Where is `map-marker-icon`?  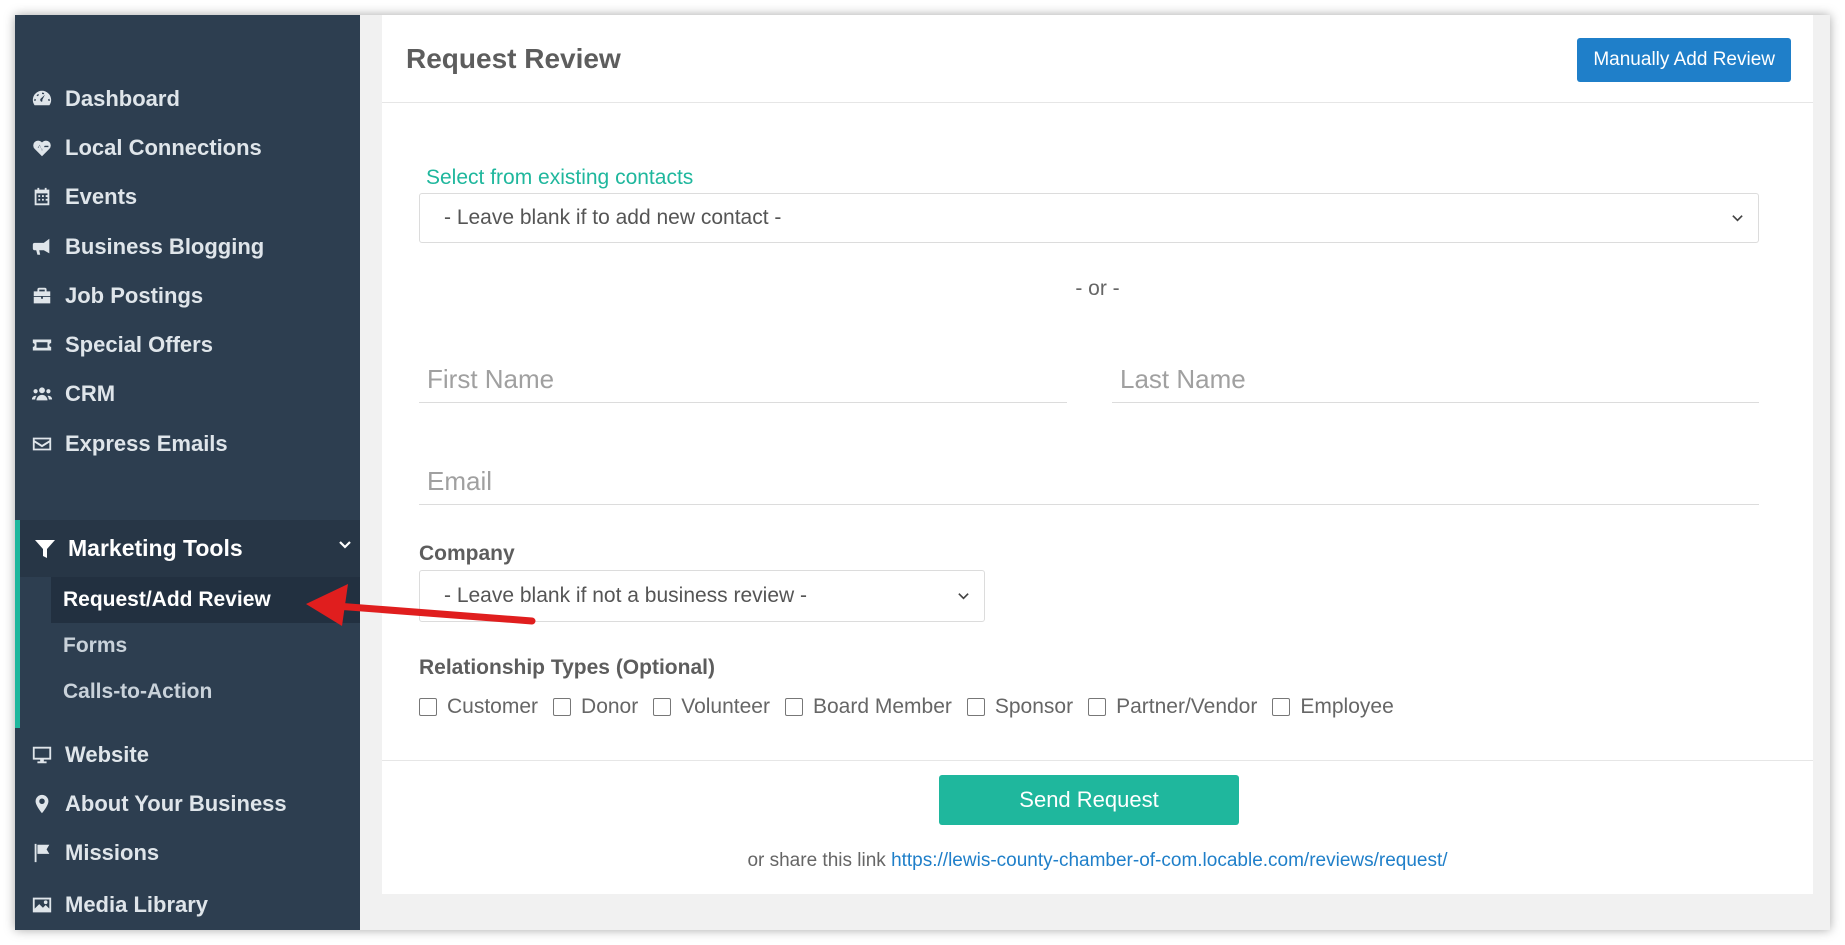 map-marker-icon is located at coordinates (42, 804).